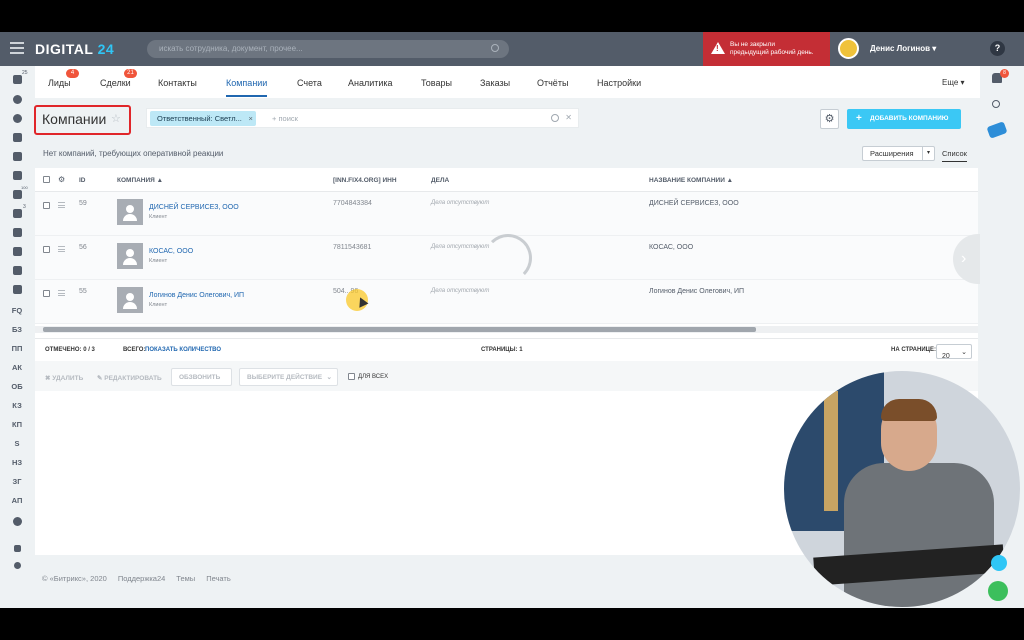  I want to click on per-page-select: 20 ⌄, so click(954, 352).